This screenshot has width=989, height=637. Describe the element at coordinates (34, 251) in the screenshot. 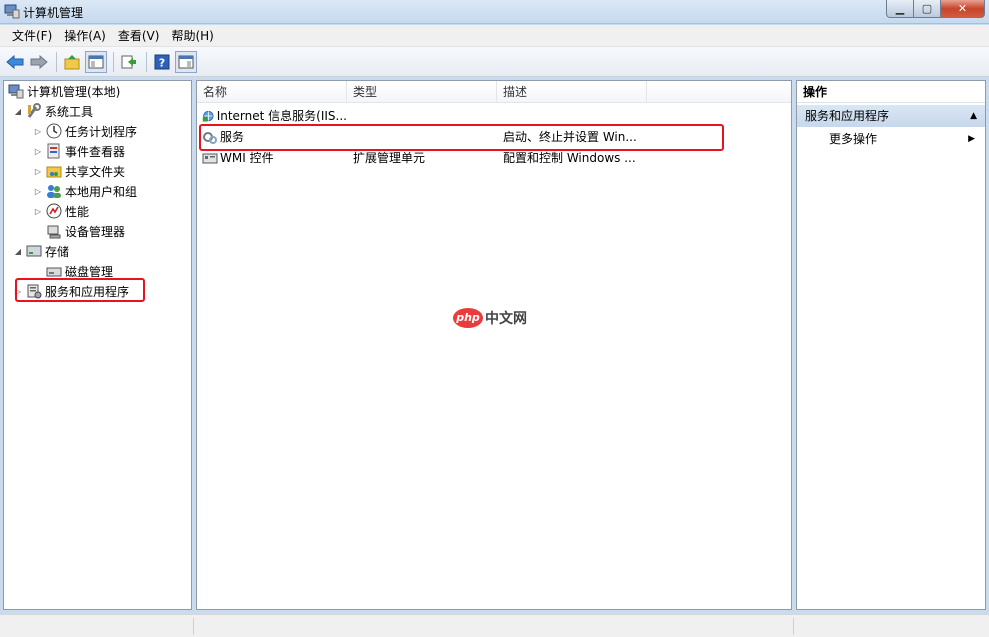

I see `storage-icon` at that location.